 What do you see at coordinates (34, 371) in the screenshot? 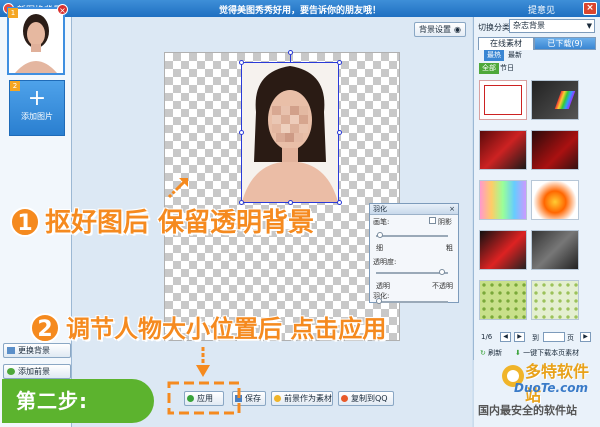
I see `add-foreground-label: 添加前景` at bounding box center [34, 371].